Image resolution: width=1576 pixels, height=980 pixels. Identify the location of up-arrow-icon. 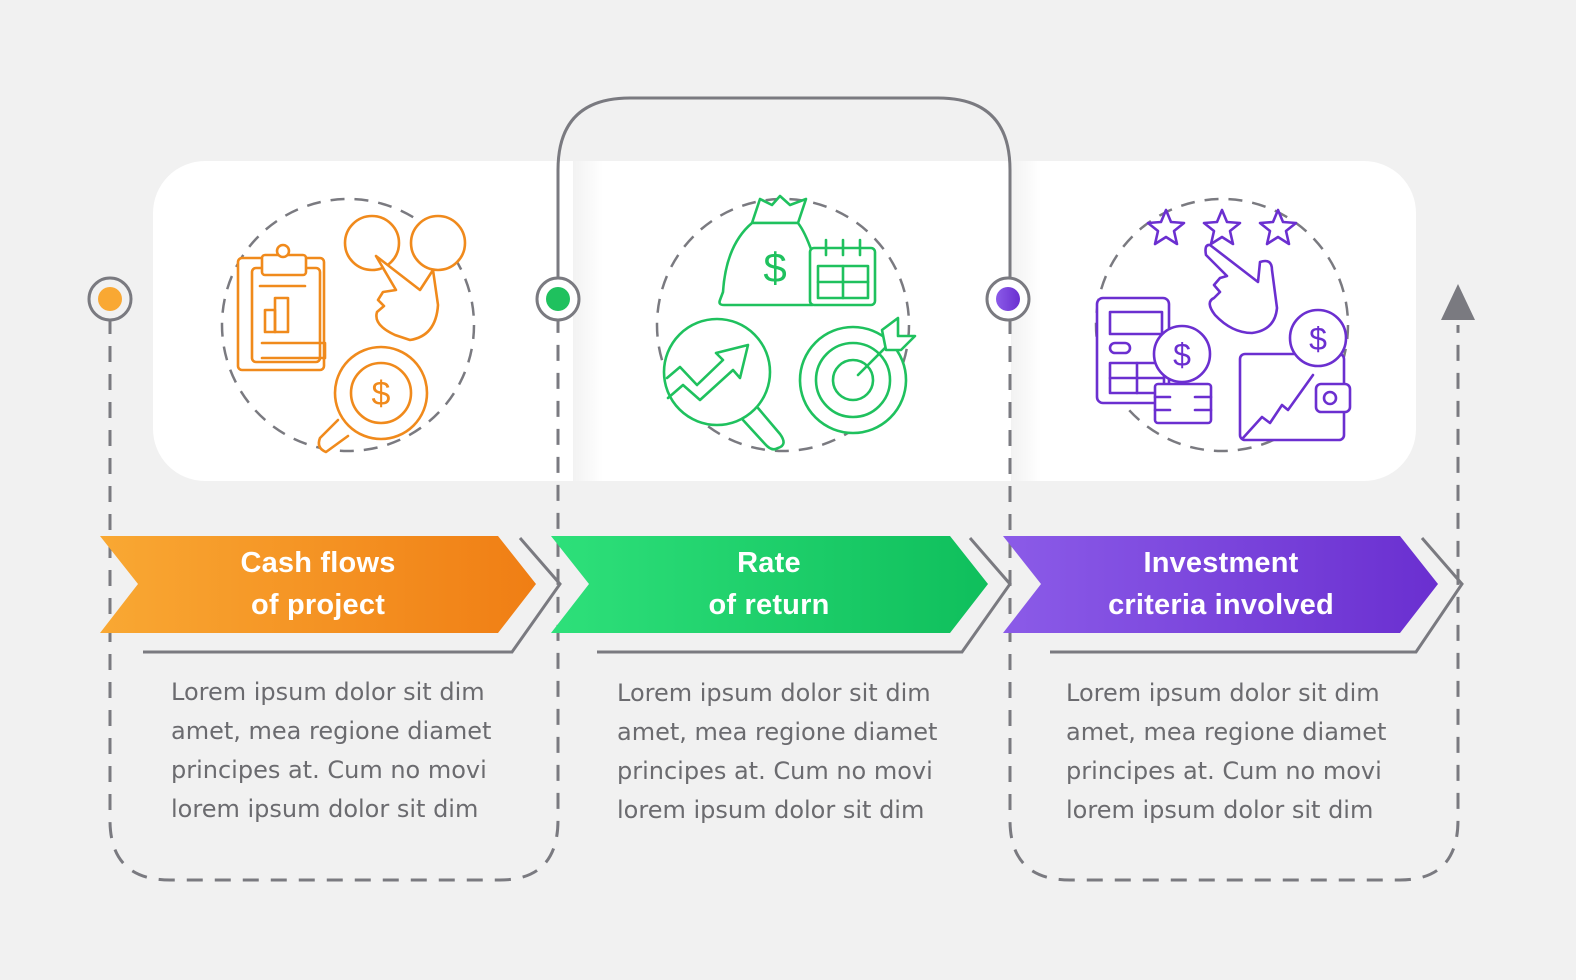
(1458, 302).